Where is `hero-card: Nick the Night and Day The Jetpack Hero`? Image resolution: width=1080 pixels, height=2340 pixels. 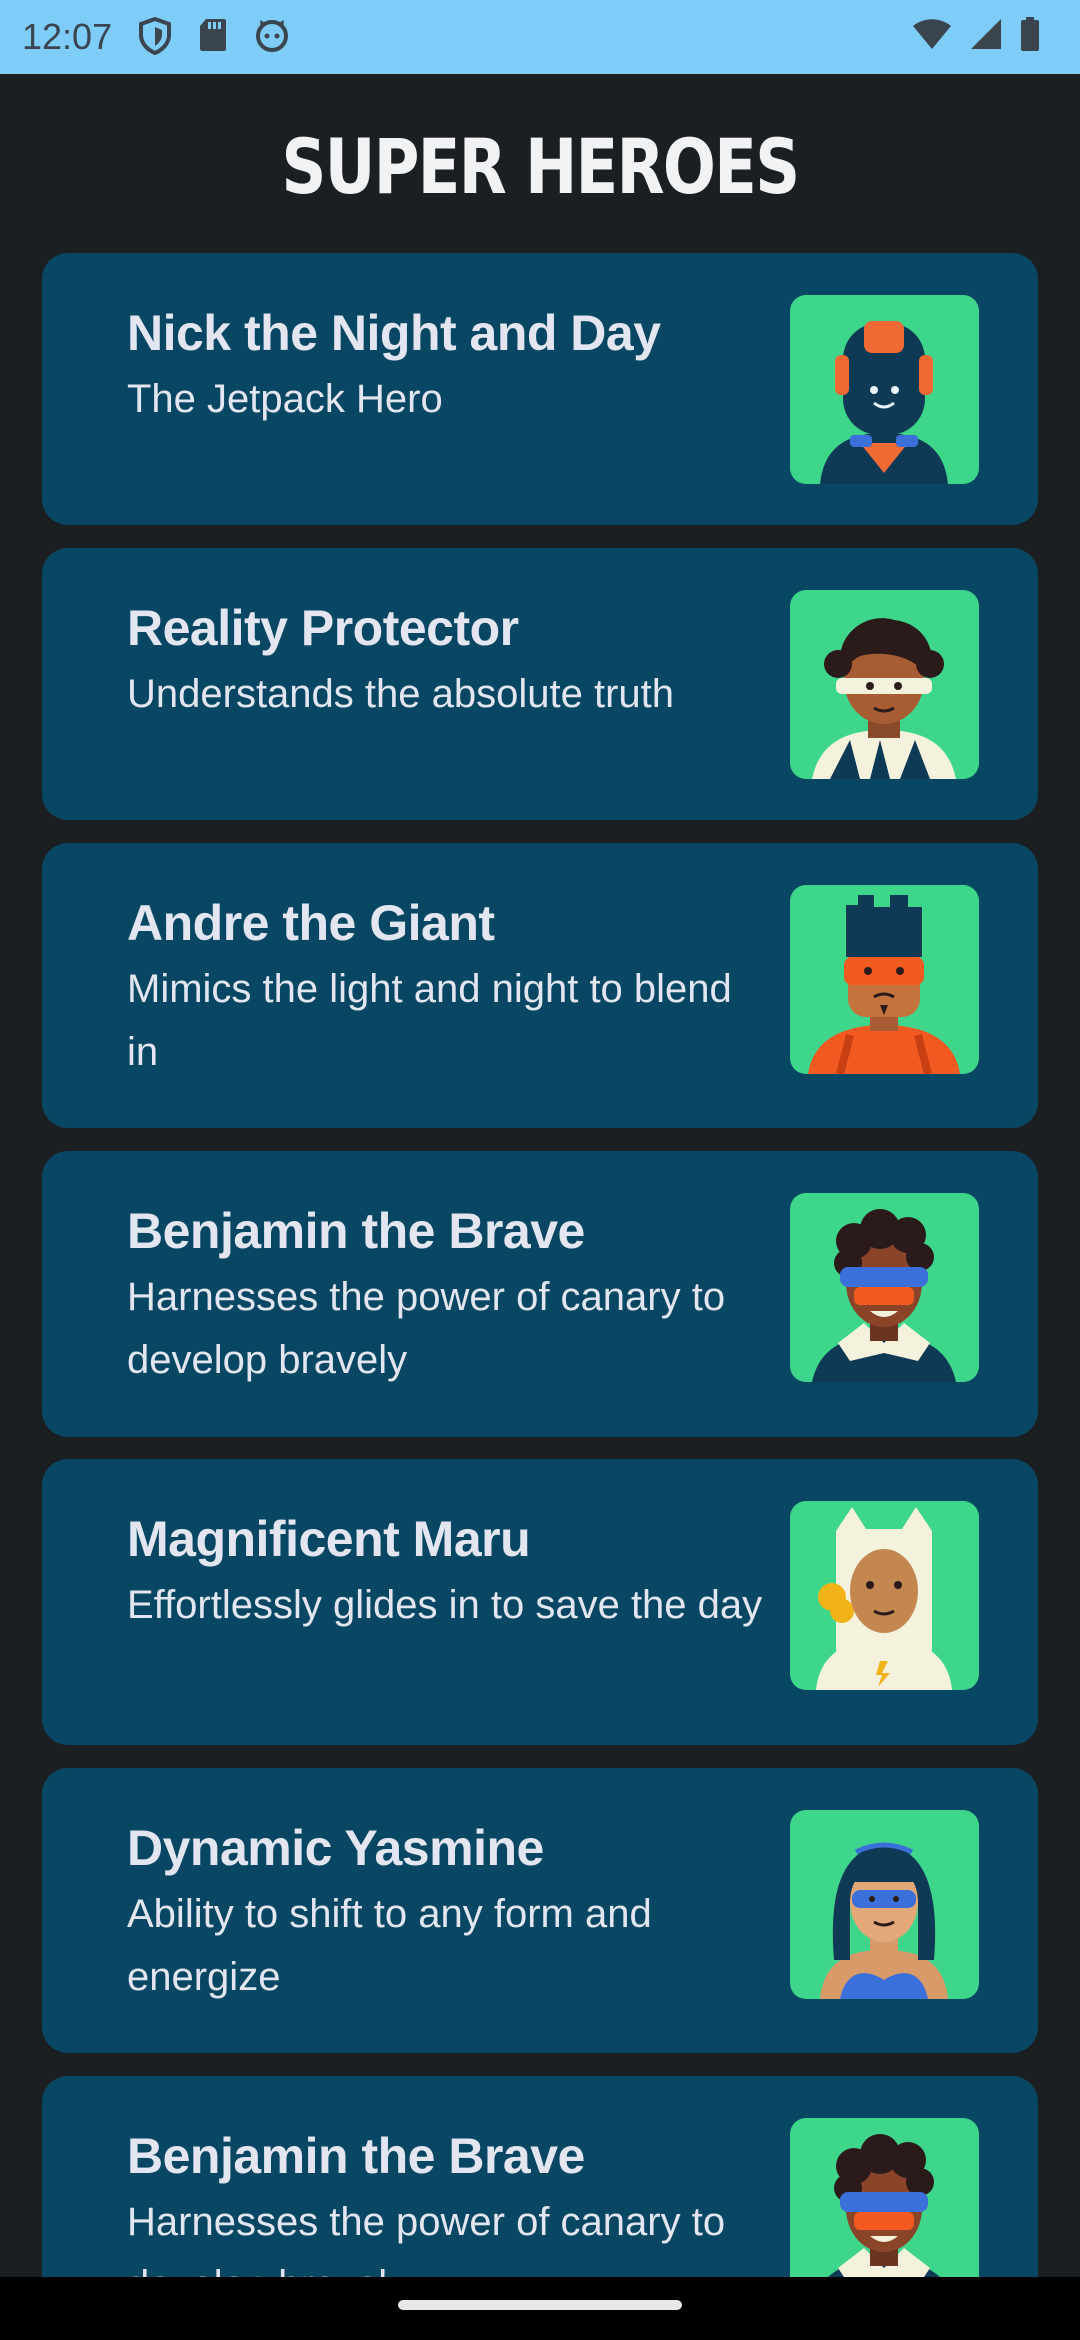
hero-card: Nick the Night and Day The Jetpack Hero is located at coordinates (540, 389).